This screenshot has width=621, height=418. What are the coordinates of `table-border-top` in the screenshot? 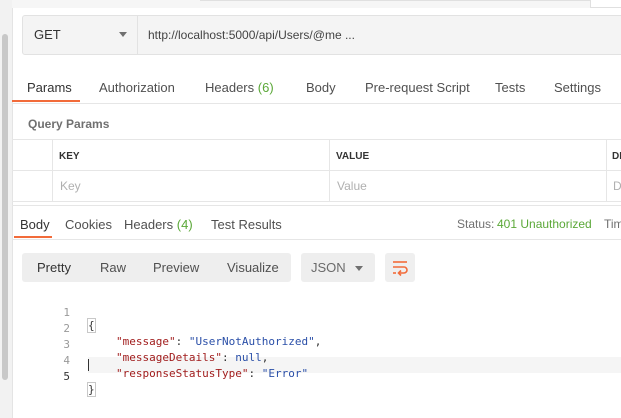 It's located at (316, 139).